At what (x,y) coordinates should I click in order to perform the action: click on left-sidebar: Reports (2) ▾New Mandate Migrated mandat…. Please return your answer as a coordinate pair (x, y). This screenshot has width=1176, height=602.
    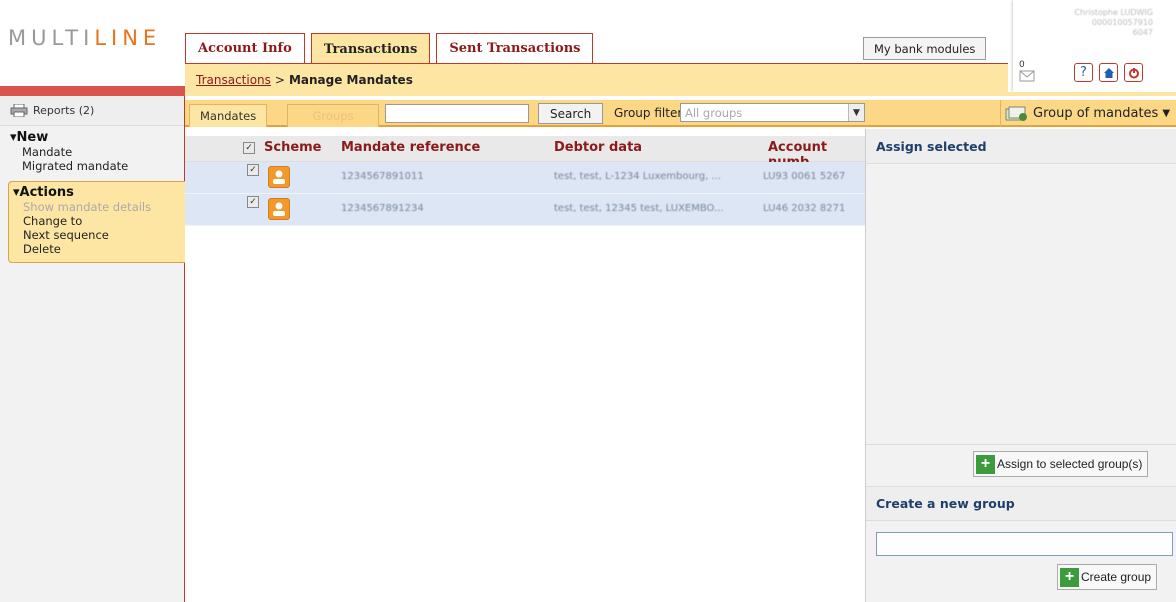
    Looking at the image, I should click on (92, 349).